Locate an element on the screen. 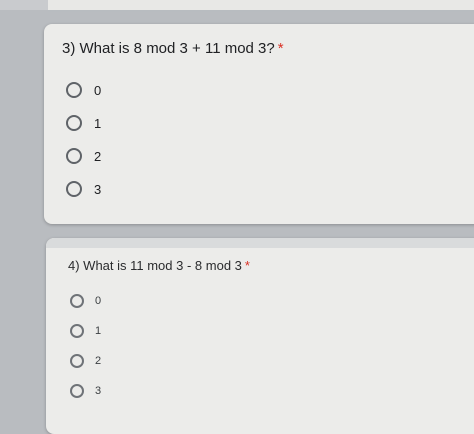 The width and height of the screenshot is (474, 434). question-text: 3) What is 8 mod 3 + 11 mod 3? is located at coordinates (168, 48).